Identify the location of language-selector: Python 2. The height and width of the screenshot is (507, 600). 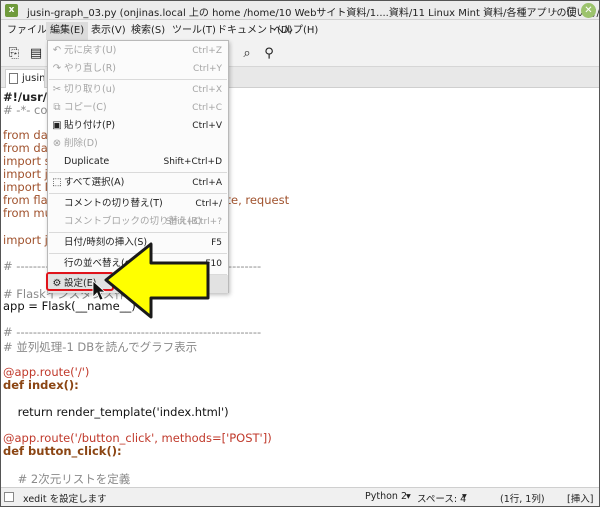
(386, 496).